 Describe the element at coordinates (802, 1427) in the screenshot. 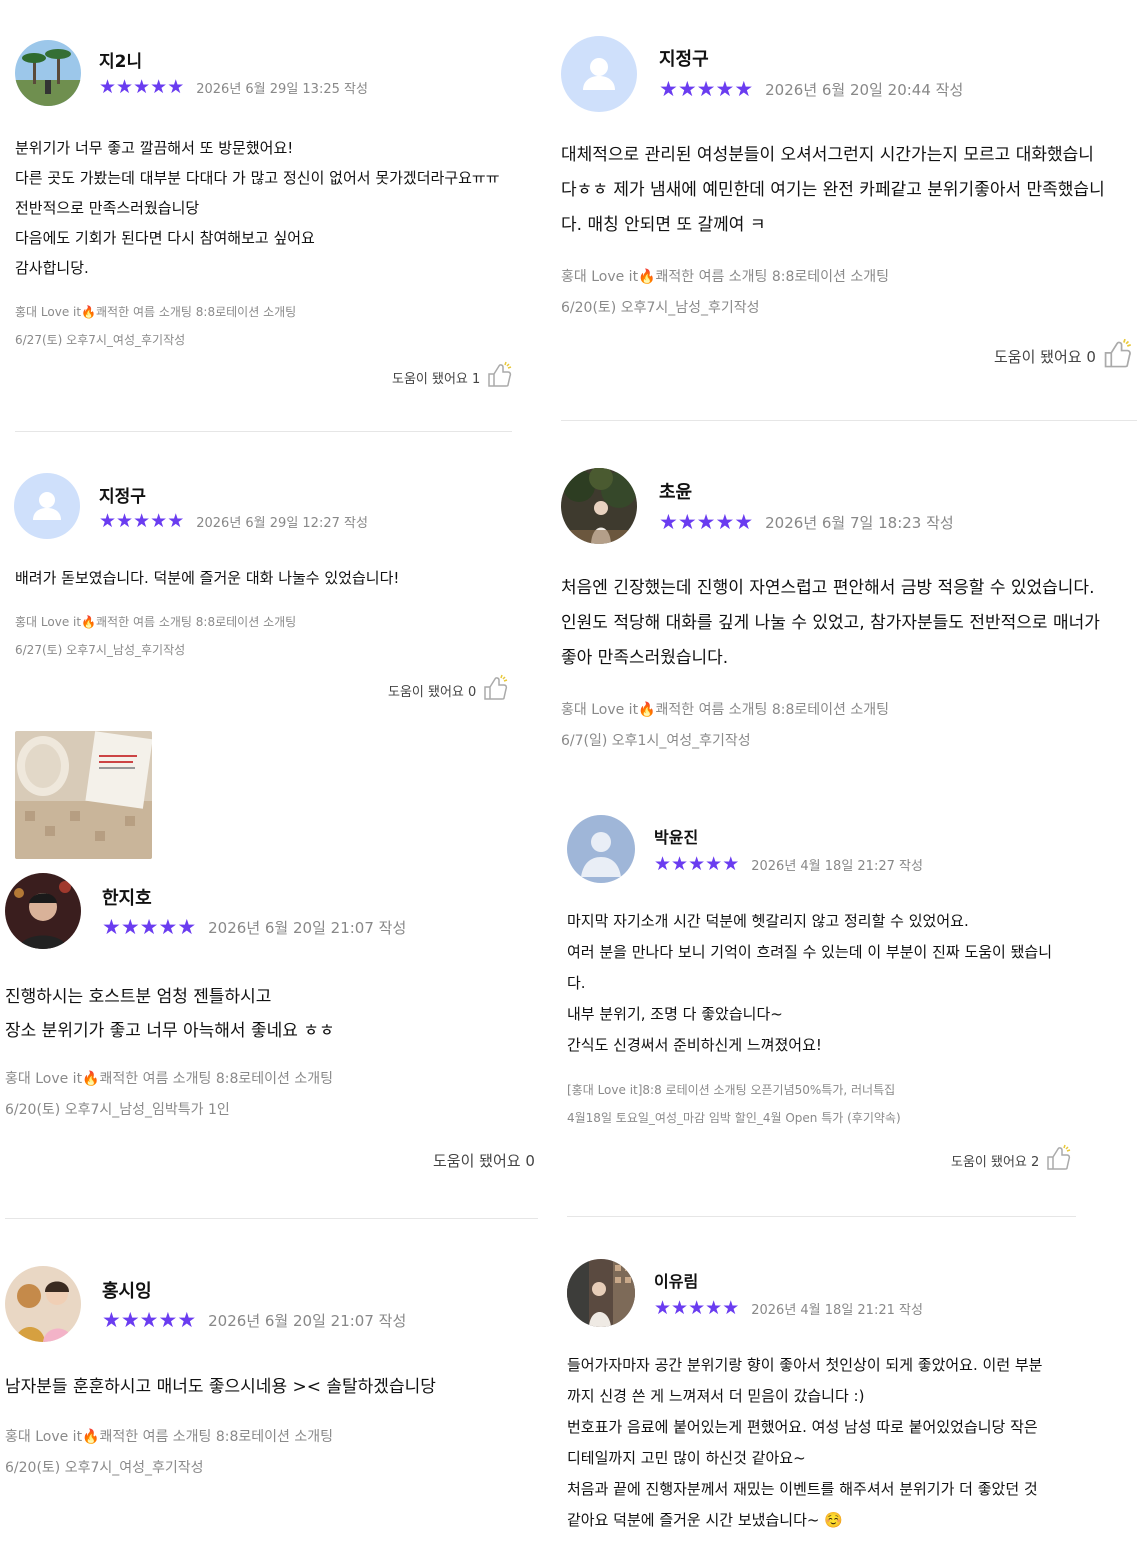

I see `review-line: 번호표가 음료에 붙어있는게 편했어요. 여성 남성 따로 붙어있었습니당 작은` at that location.